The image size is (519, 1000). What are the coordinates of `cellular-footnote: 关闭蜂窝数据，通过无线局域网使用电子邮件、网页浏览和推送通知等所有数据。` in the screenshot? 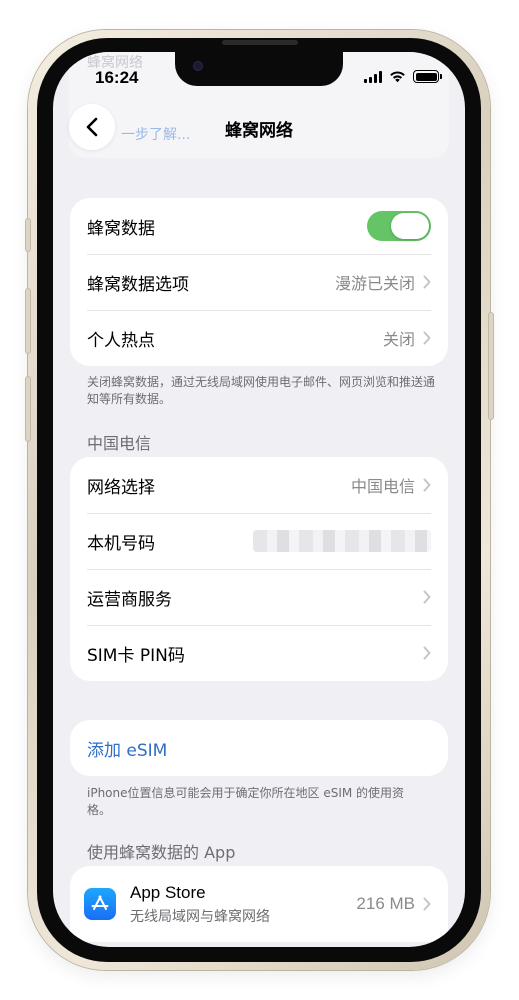 It's located at (261, 390).